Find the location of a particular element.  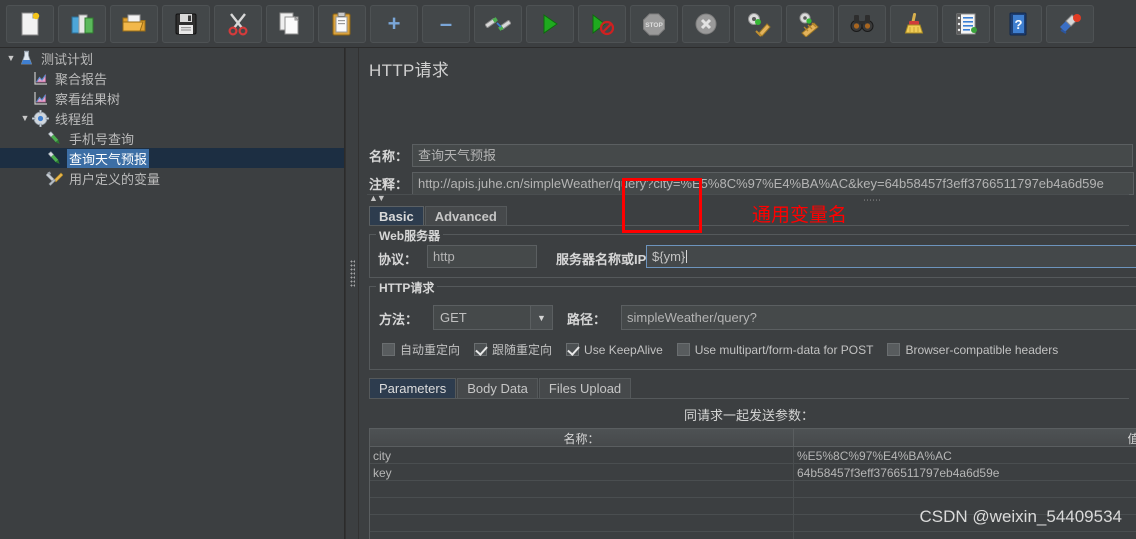

help-button: ? is located at coordinates (1018, 23).